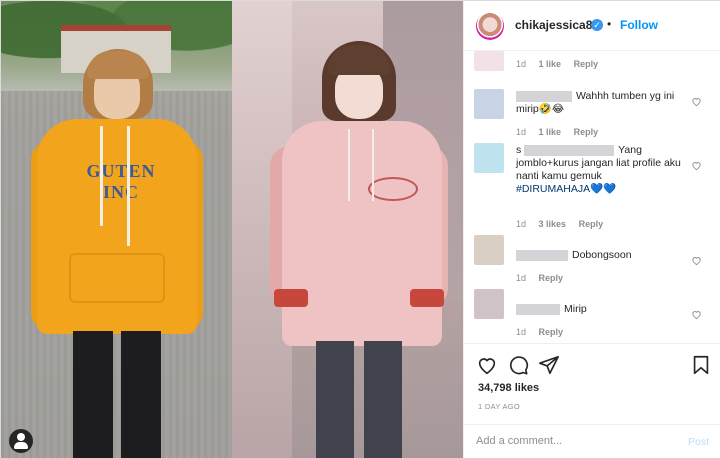 The image size is (720, 458). Describe the element at coordinates (597, 25) in the screenshot. I see `verified-badge-icon: ✓` at that location.